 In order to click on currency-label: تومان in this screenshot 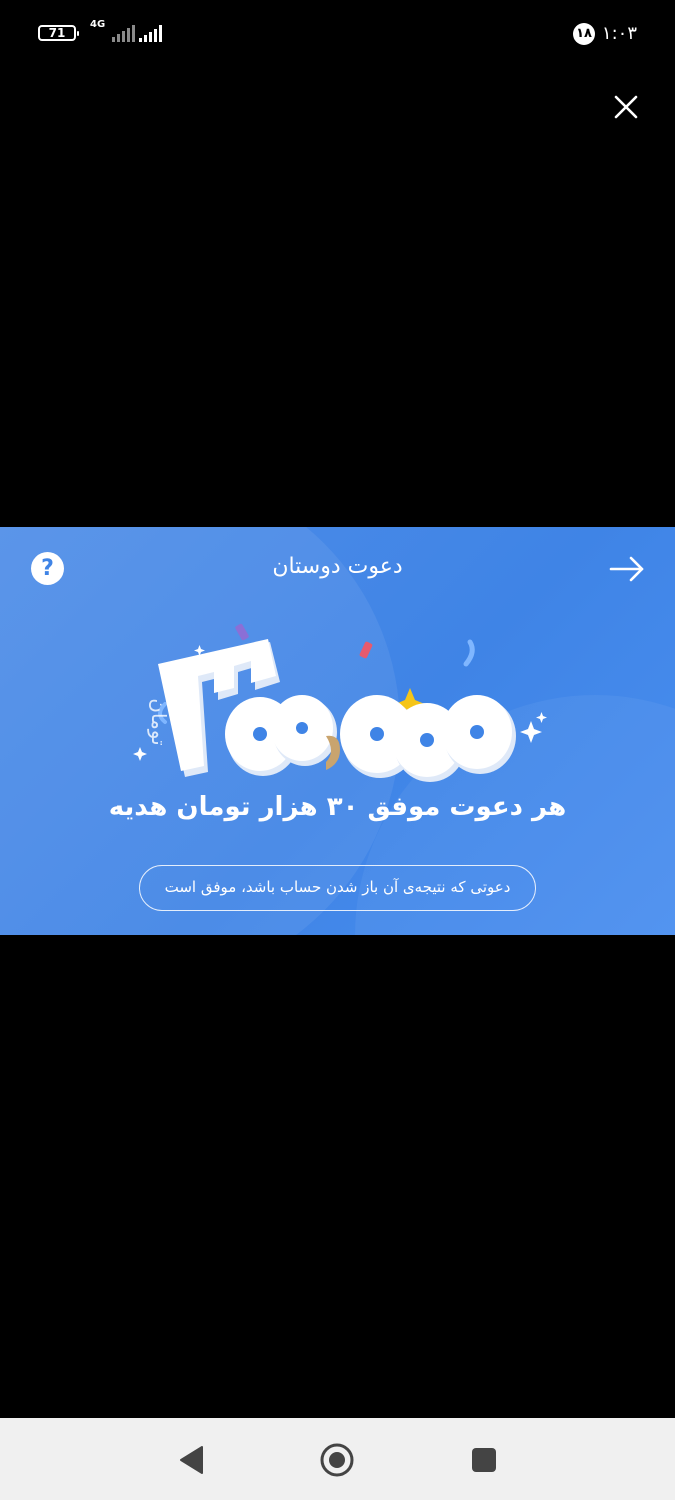, I will do `click(159, 721)`.